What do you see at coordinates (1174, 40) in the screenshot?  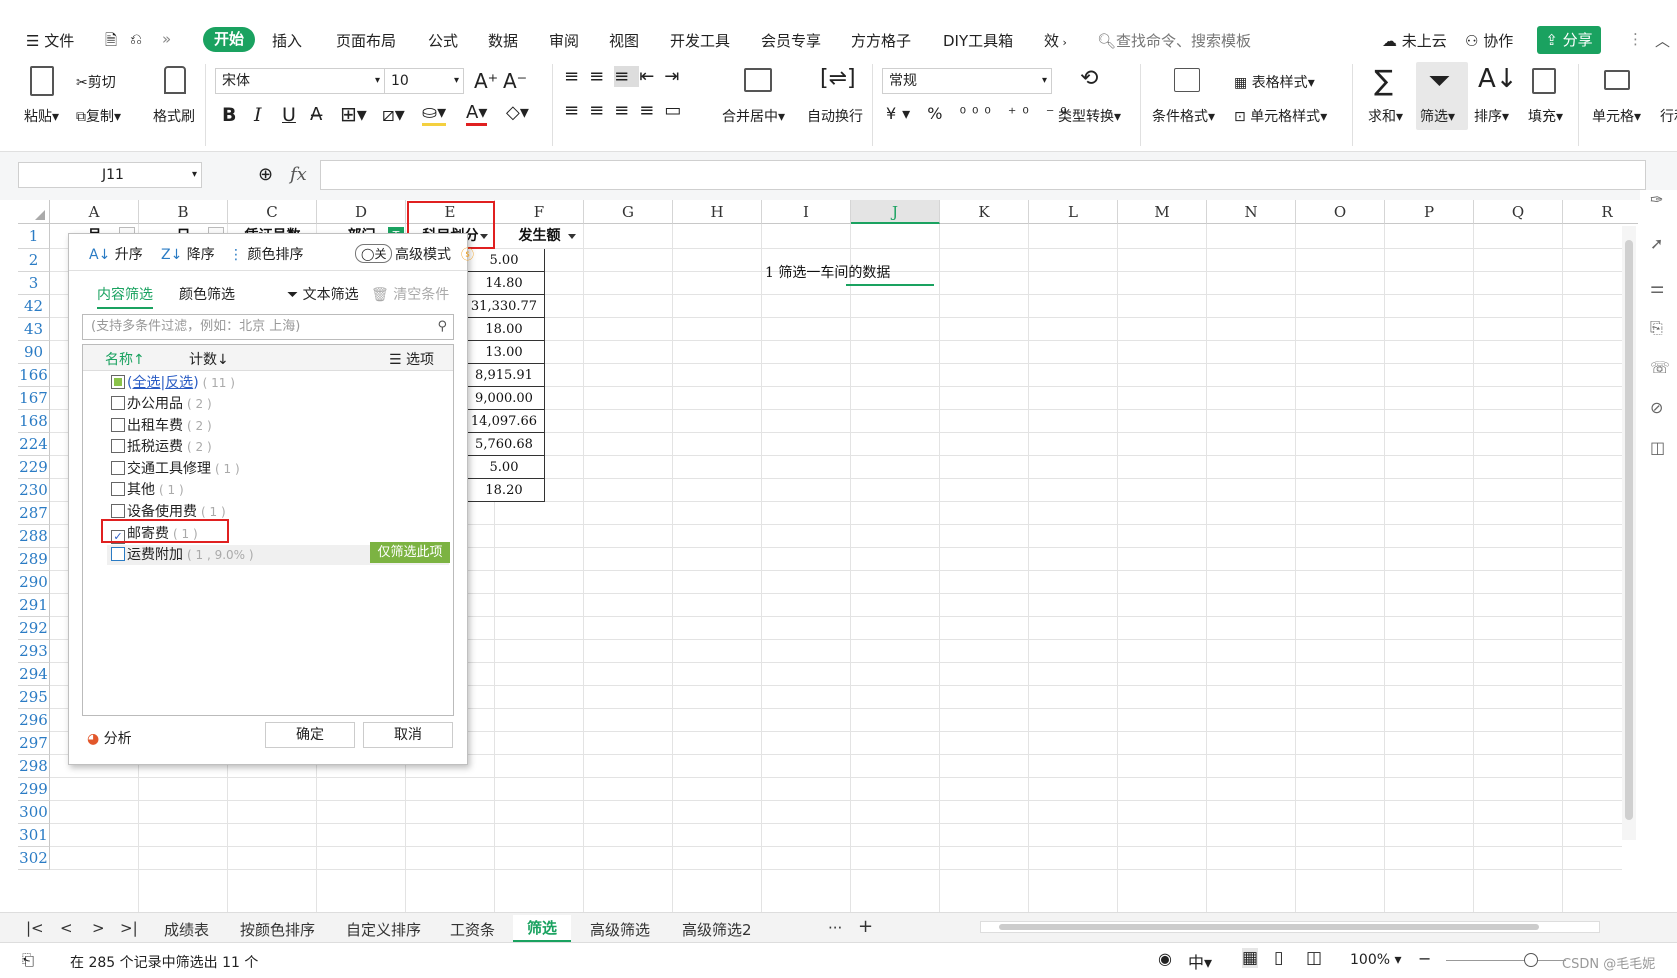 I see `command-search: 🔍︎查找命令、搜索模板` at bounding box center [1174, 40].